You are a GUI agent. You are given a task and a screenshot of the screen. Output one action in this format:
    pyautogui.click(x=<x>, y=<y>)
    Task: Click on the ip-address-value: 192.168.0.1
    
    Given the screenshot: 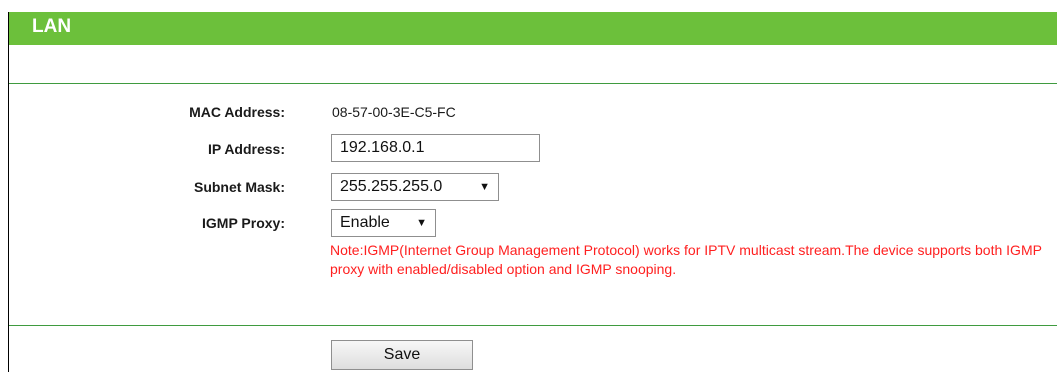 What is the action you would take?
    pyautogui.click(x=382, y=147)
    